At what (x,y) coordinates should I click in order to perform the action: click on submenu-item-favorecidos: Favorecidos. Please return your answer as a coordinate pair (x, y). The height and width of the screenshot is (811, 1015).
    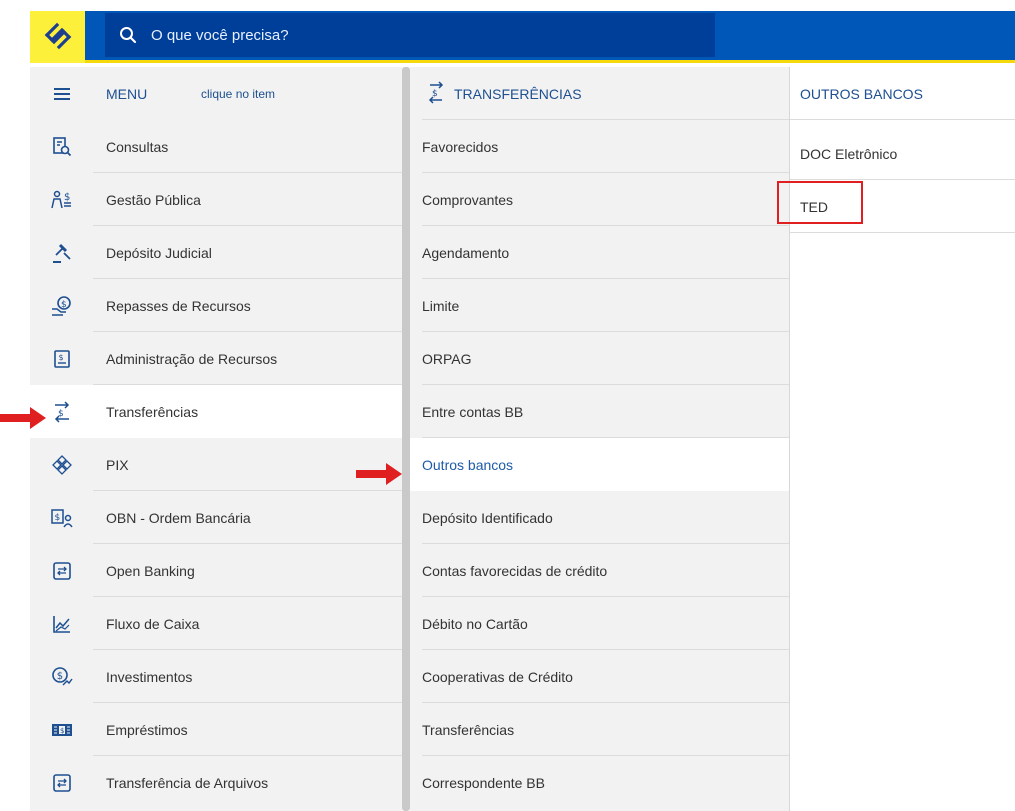
    Looking at the image, I should click on (599, 146).